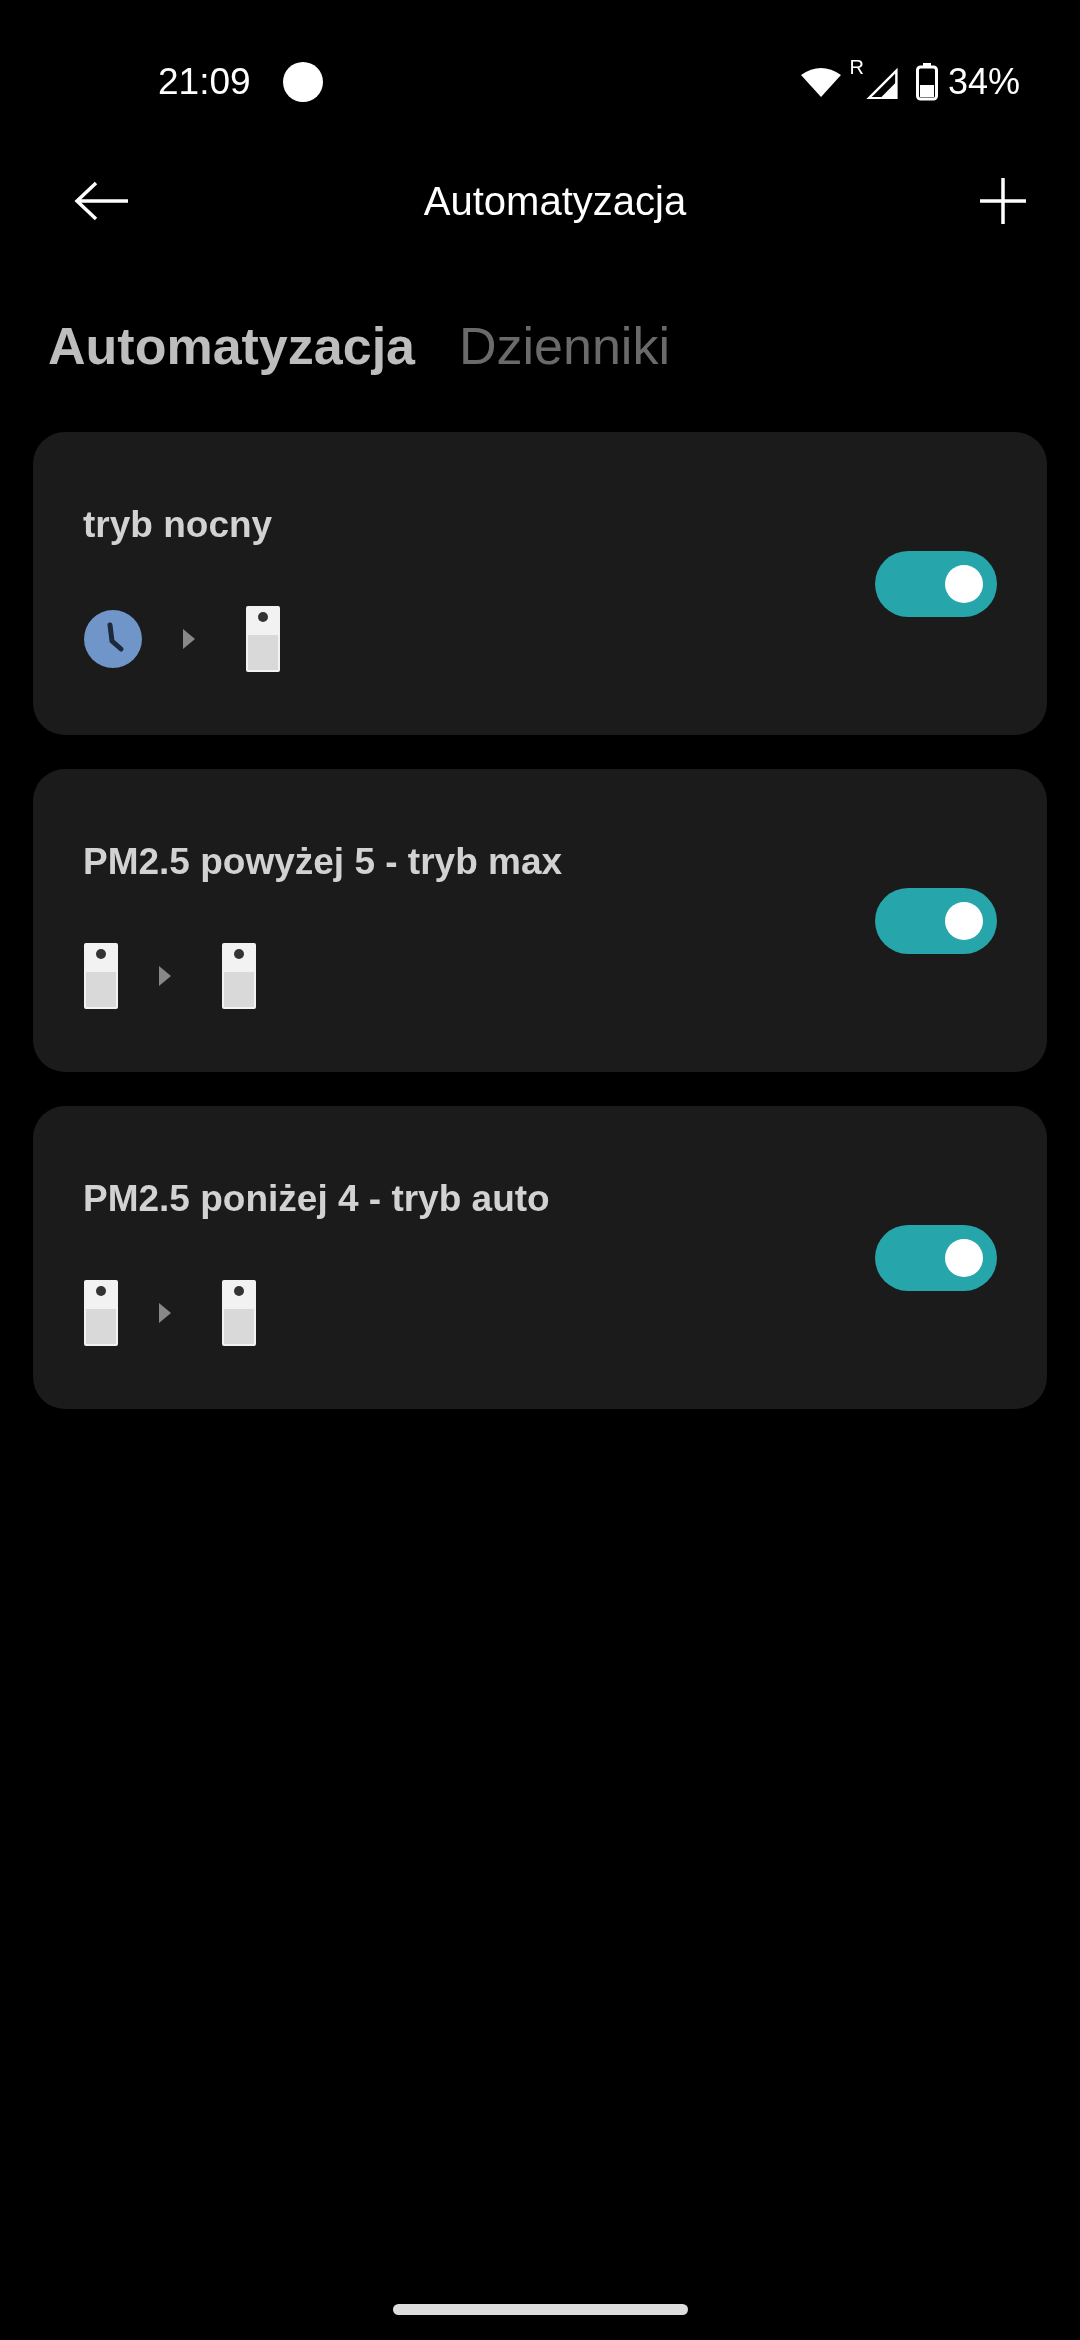 The width and height of the screenshot is (1080, 2340). What do you see at coordinates (983, 82) in the screenshot?
I see `battery-percentage: 34%` at bounding box center [983, 82].